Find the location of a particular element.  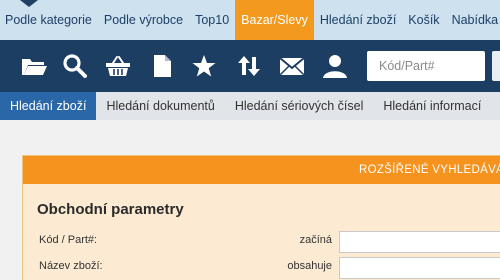

product-name-field is located at coordinates (419, 268).